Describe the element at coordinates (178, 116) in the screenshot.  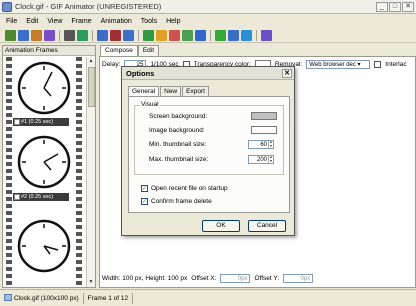
I see `screen-background-label: Screen background:` at that location.